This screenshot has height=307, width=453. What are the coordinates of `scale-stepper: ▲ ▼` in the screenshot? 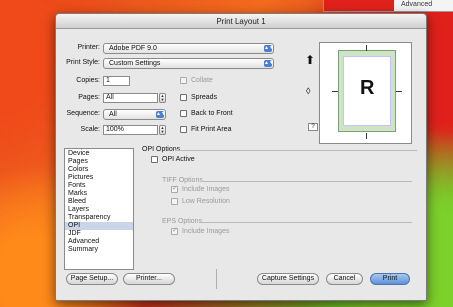 It's located at (162, 130).